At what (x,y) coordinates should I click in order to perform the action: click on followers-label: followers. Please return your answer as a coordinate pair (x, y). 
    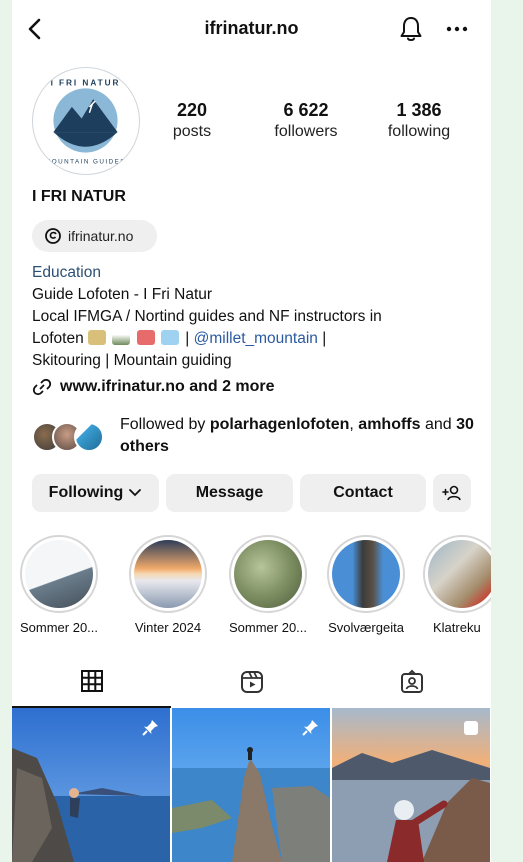
    Looking at the image, I should click on (306, 131).